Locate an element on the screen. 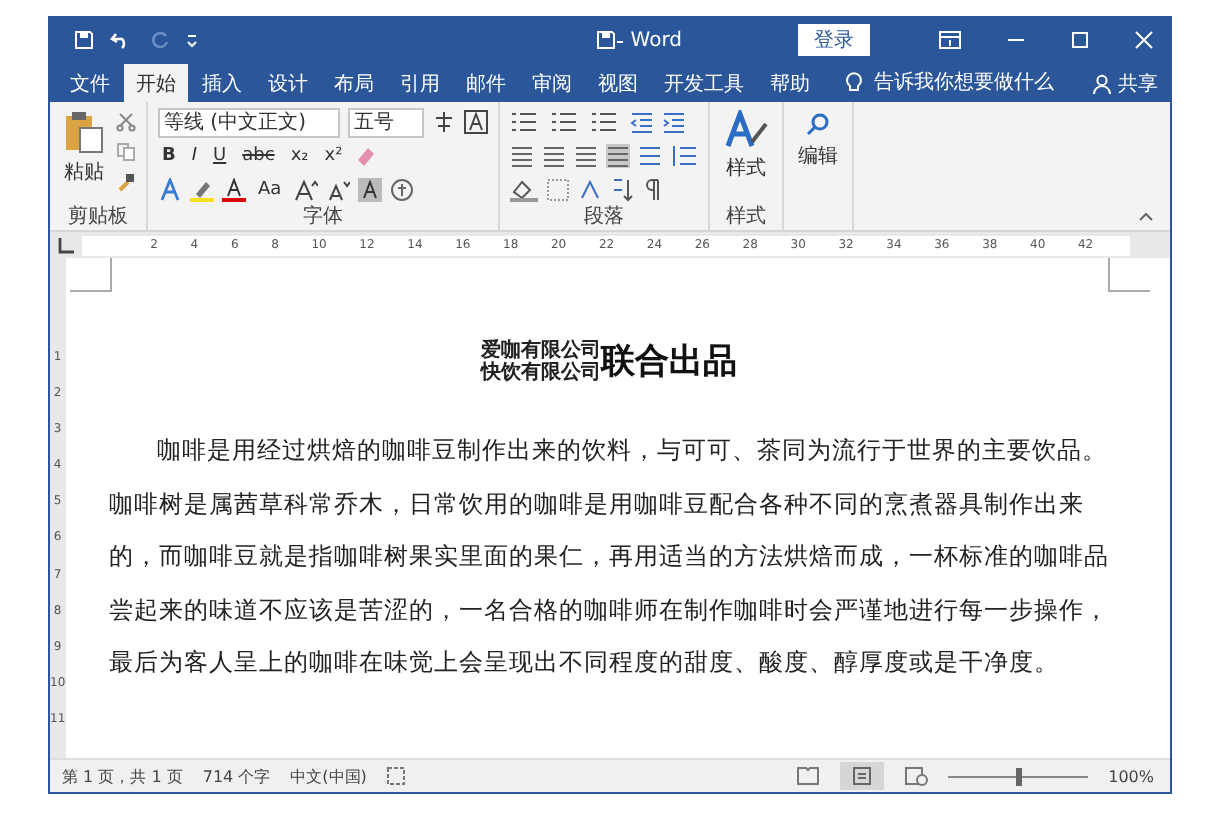  clipboard-icon is located at coordinates (84, 132).